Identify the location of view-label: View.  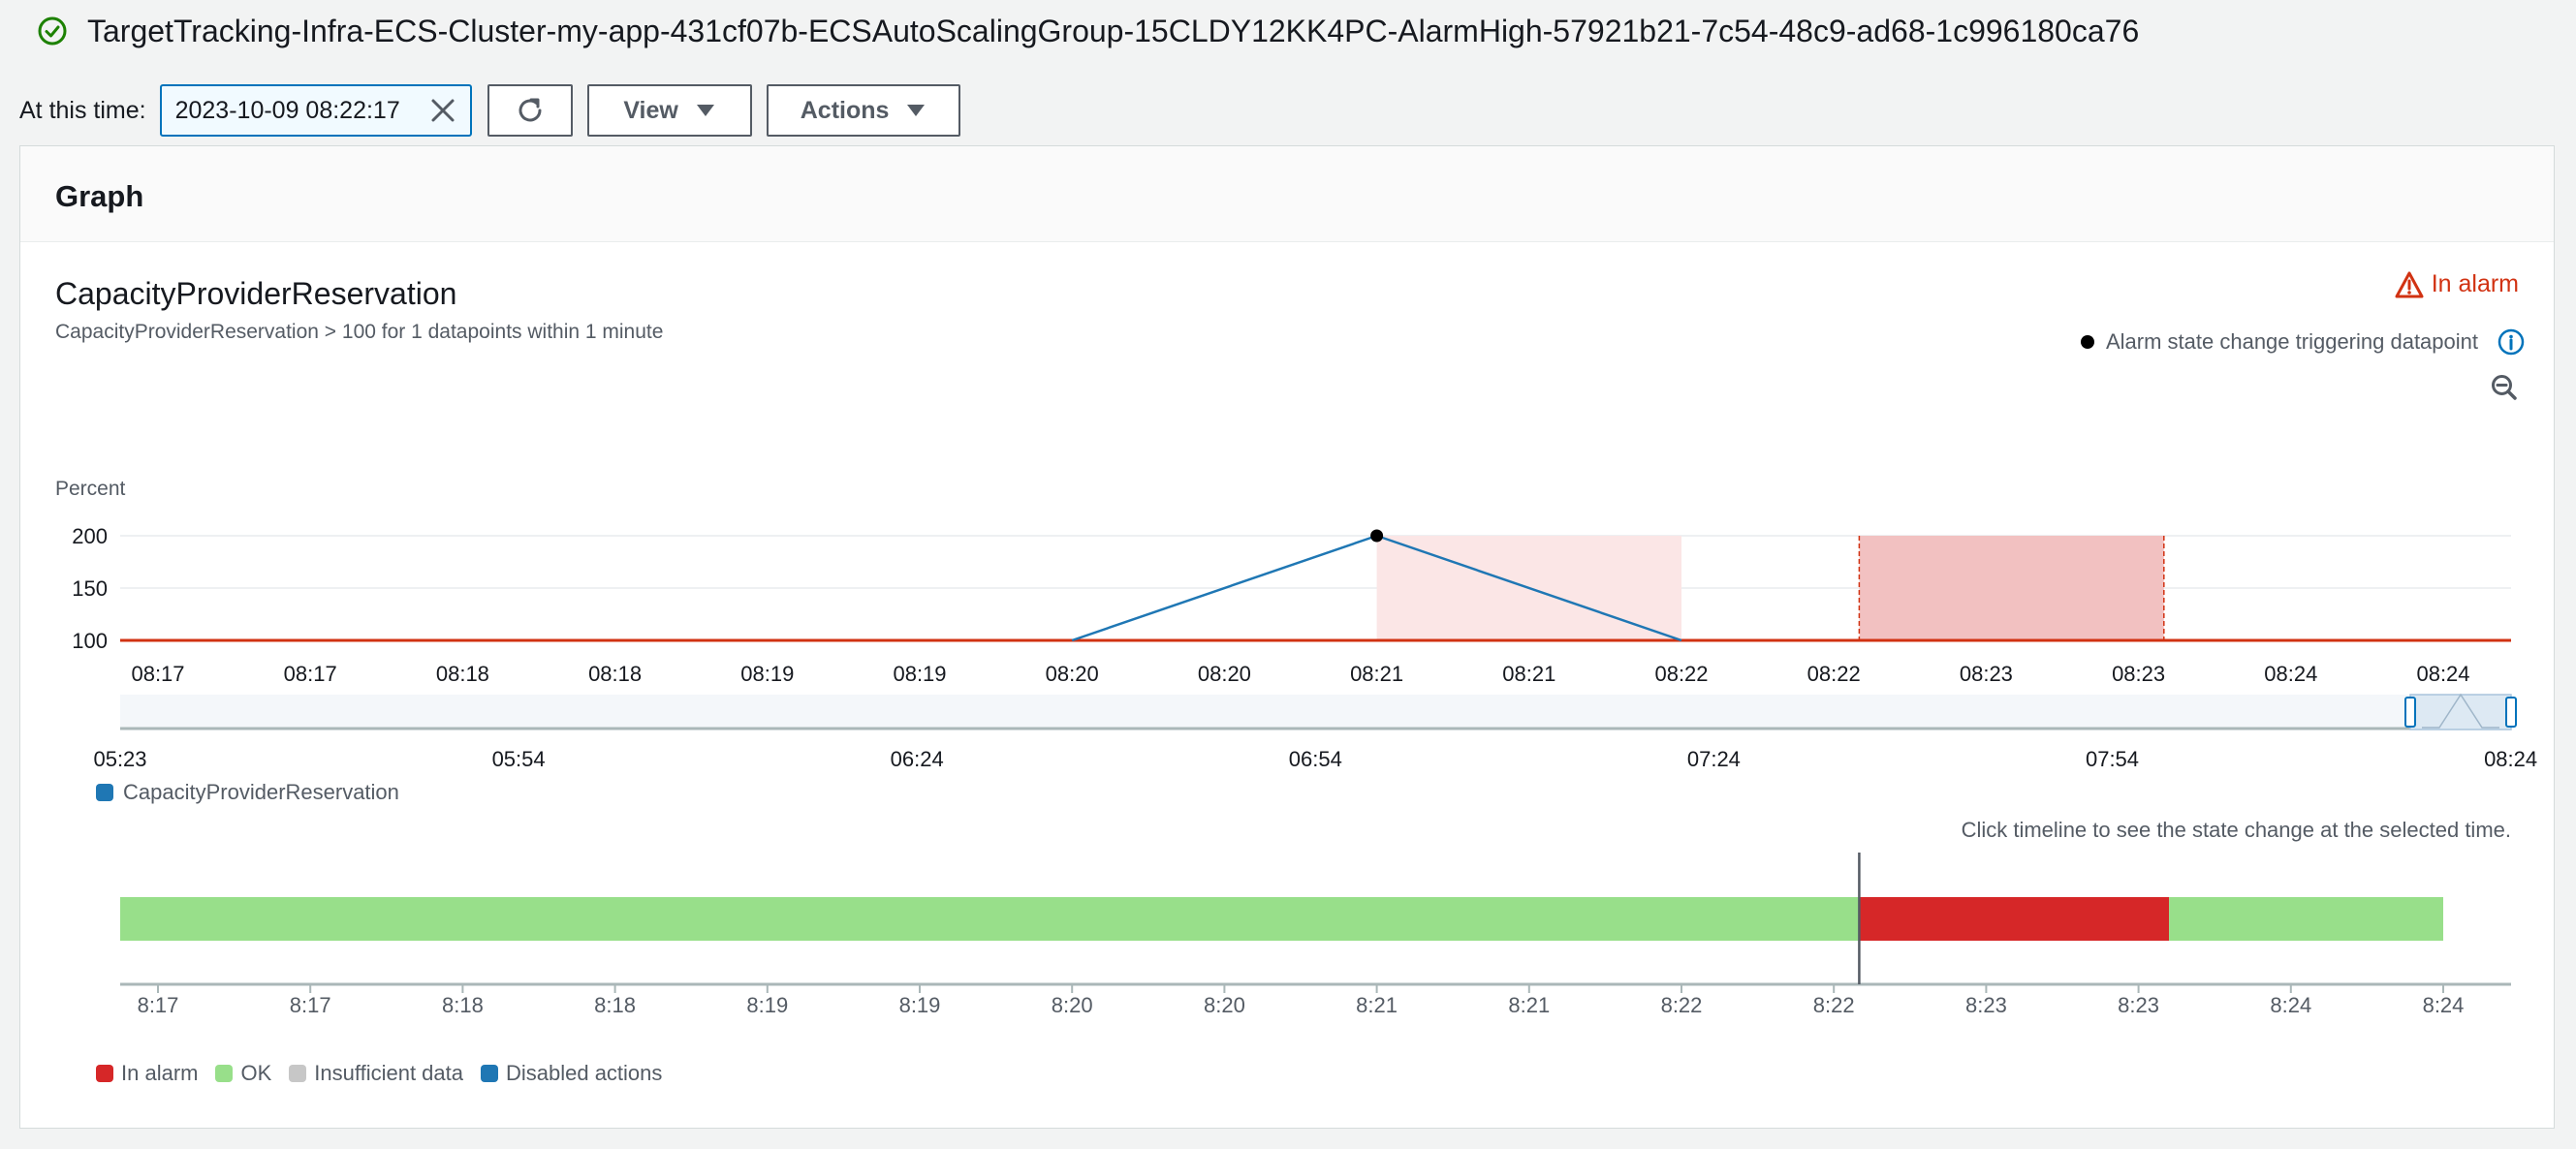
(650, 110).